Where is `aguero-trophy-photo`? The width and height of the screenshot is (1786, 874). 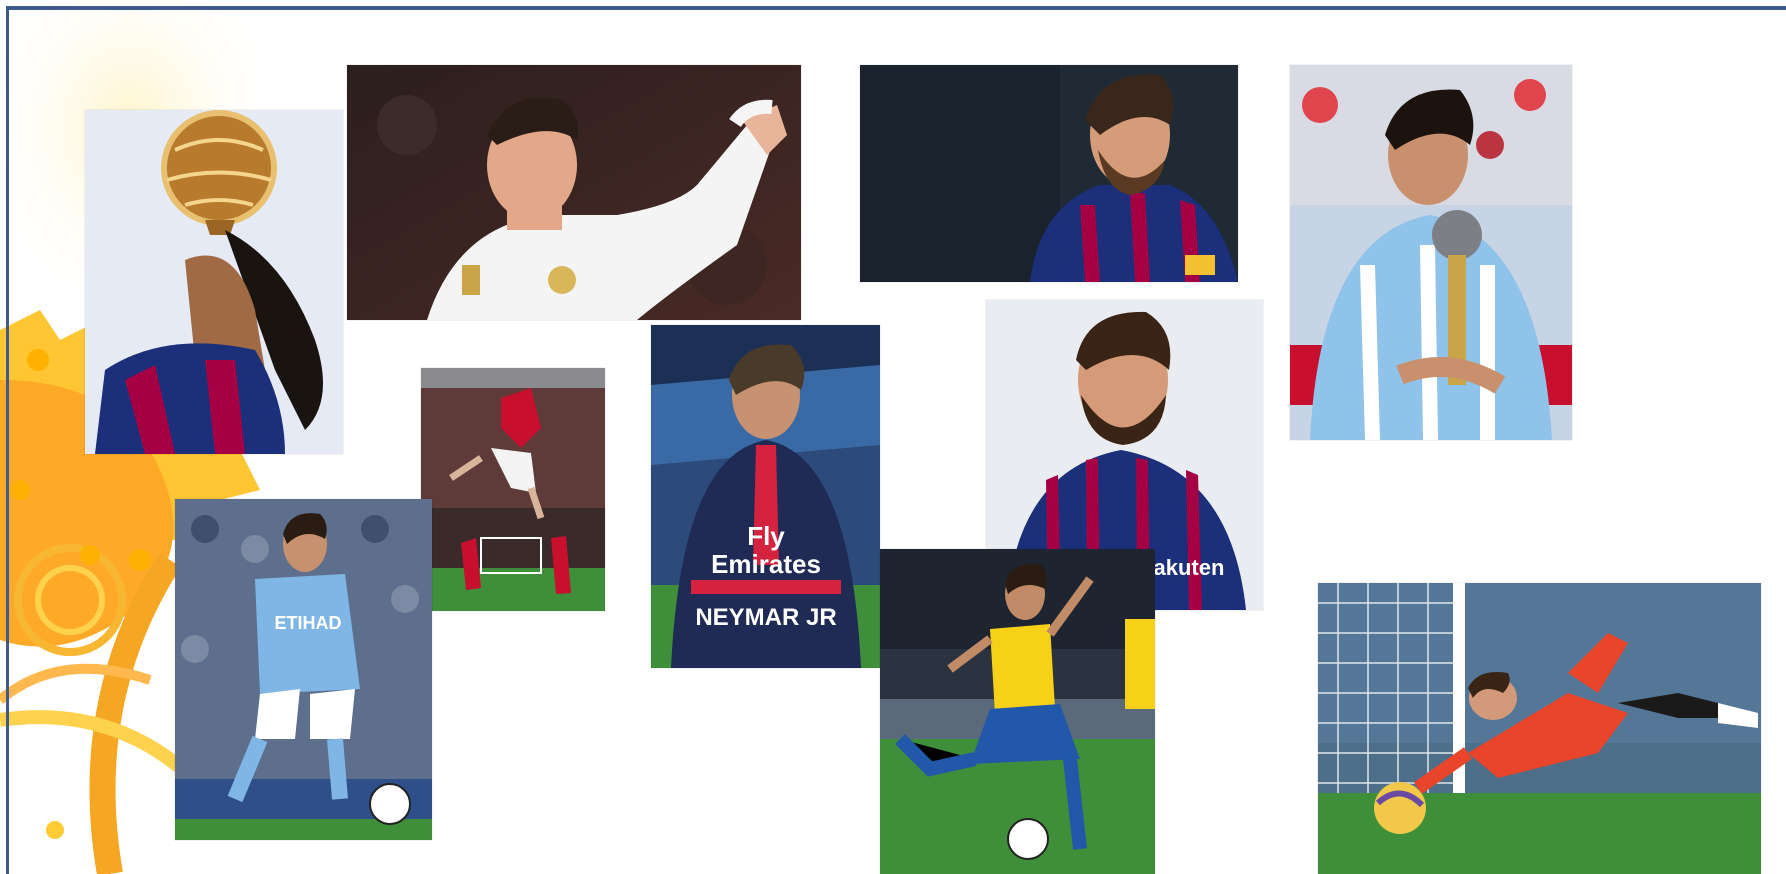 aguero-trophy-photo is located at coordinates (1431, 252).